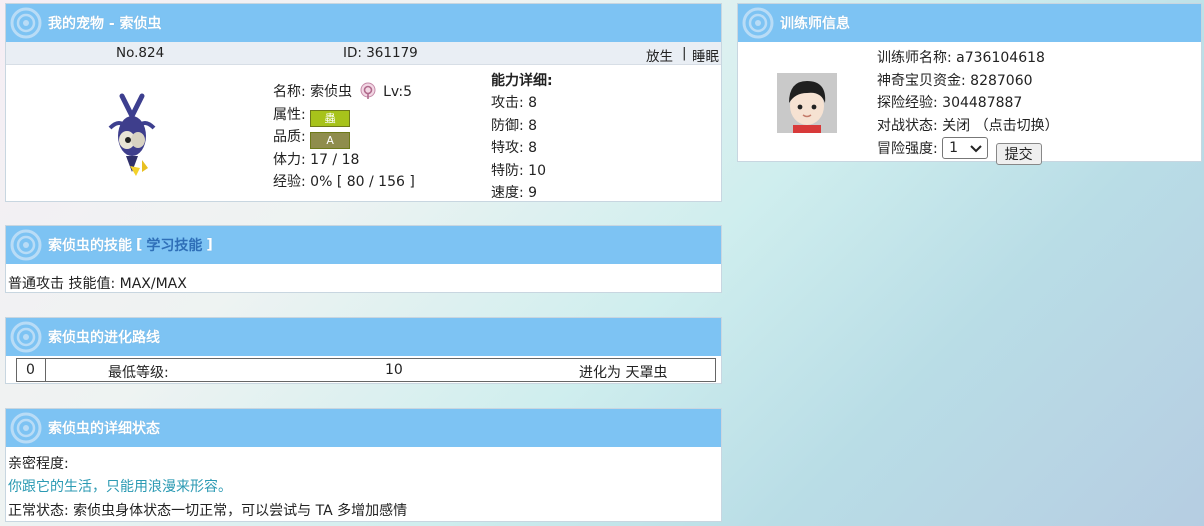 The height and width of the screenshot is (526, 1204). Describe the element at coordinates (120, 487) in the screenshot. I see `intimacy-text: 你跟它的生活，只能用浪漫来形容。` at that location.